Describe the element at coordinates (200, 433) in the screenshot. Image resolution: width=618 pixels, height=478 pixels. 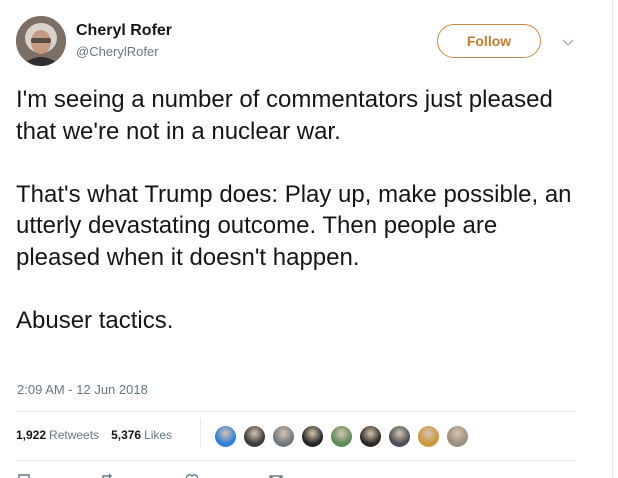
I see `stats-divider` at that location.